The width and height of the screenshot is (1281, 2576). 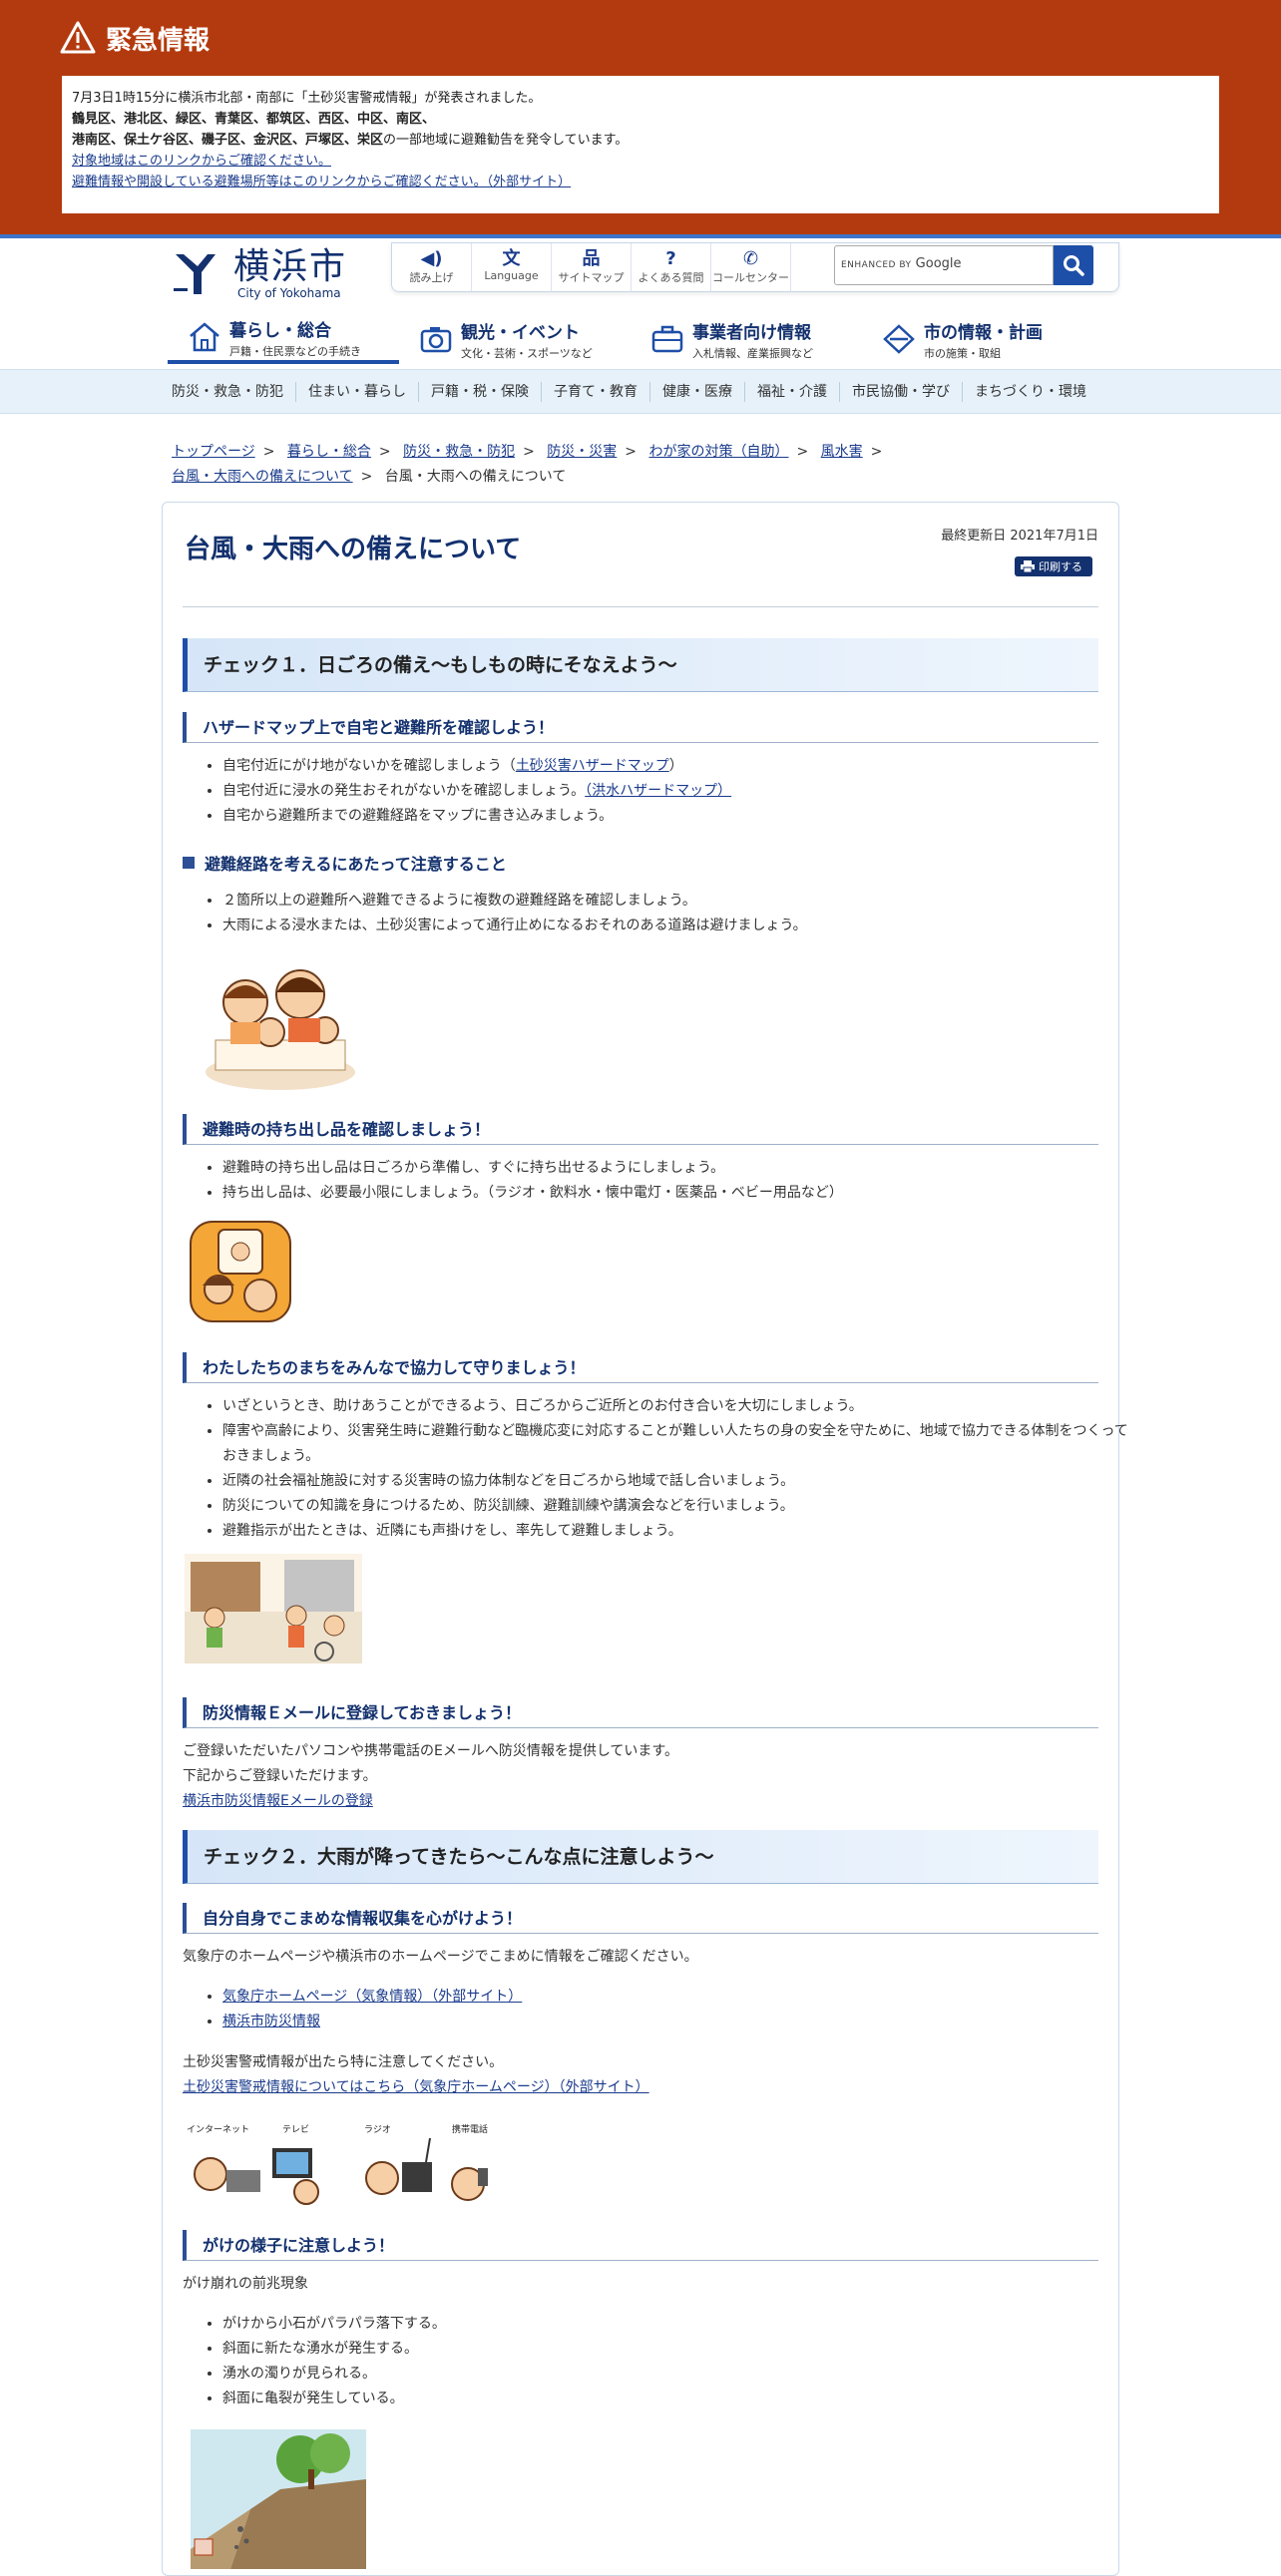 What do you see at coordinates (680, 766) in the screenshot?
I see `list-item: 自宅付近にがけ地がないかを確認しましょう（土砂災害ハザードマップ）` at bounding box center [680, 766].